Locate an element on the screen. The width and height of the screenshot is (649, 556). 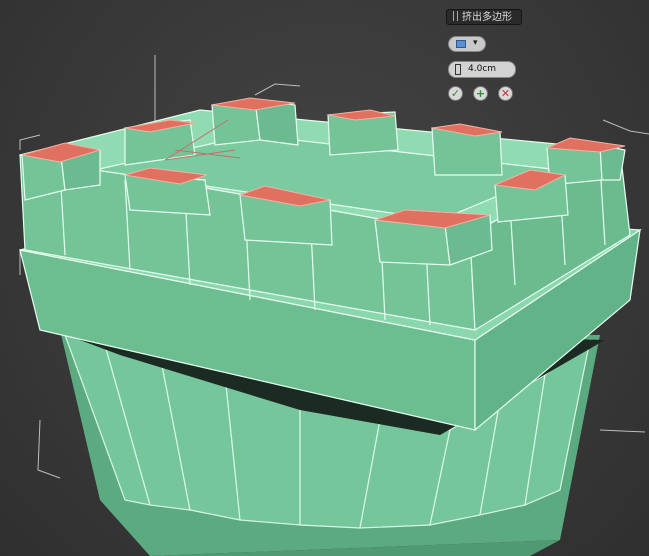
x-icon: ✕ is located at coordinates (505, 93).